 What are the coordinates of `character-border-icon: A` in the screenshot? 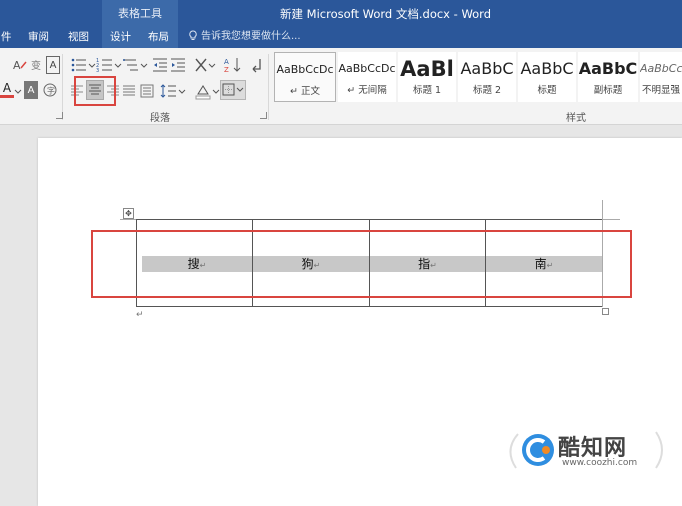 It's located at (53, 65).